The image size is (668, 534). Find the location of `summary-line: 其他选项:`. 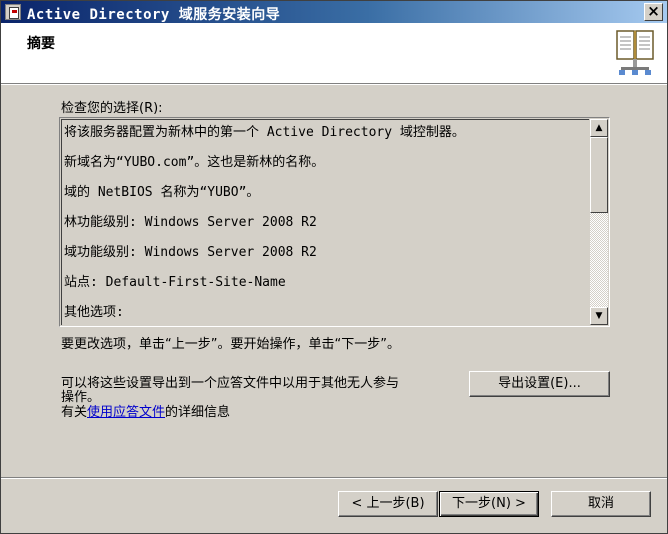

summary-line: 其他选项: is located at coordinates (94, 312).